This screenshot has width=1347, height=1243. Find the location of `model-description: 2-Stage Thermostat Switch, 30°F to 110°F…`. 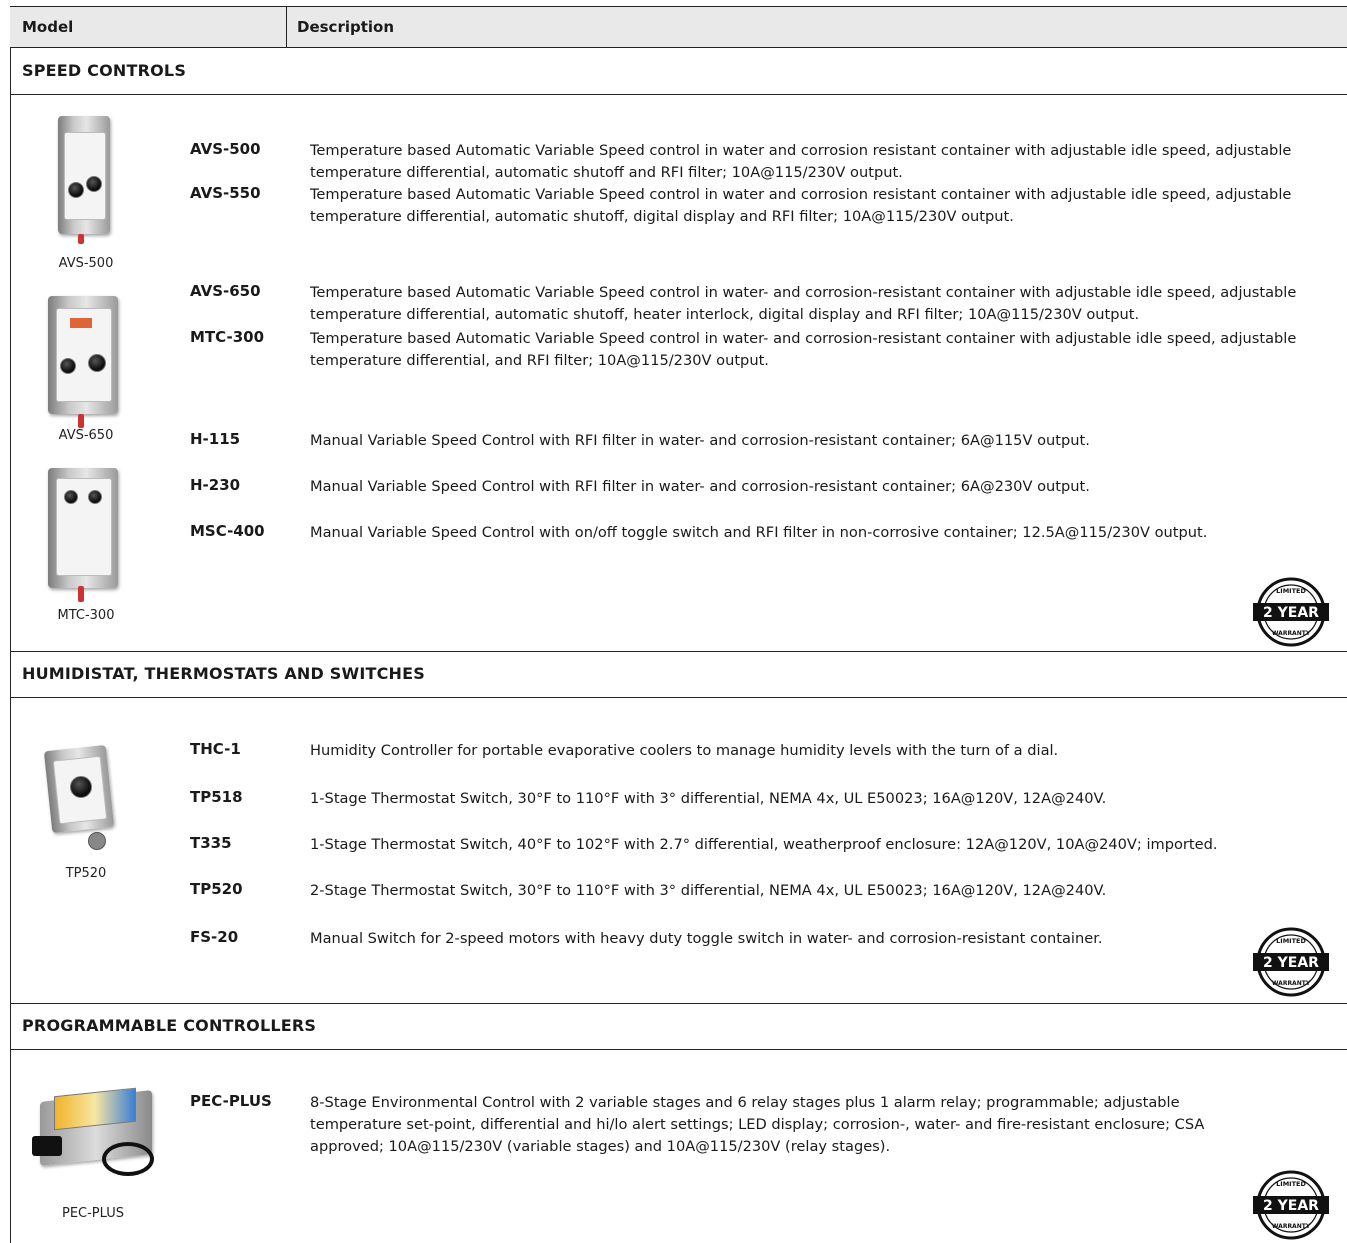

model-description: 2-Stage Thermostat Switch, 30°F to 110°F… is located at coordinates (708, 890).